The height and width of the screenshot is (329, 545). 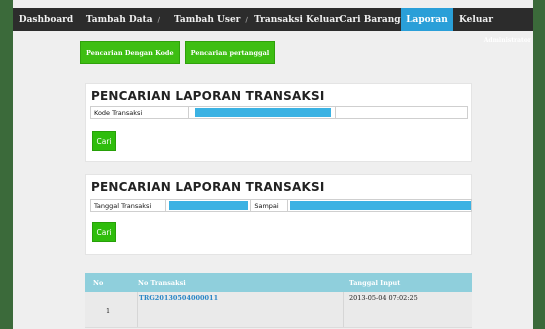 I want to click on nav-label: Keluar, so click(x=476, y=19).